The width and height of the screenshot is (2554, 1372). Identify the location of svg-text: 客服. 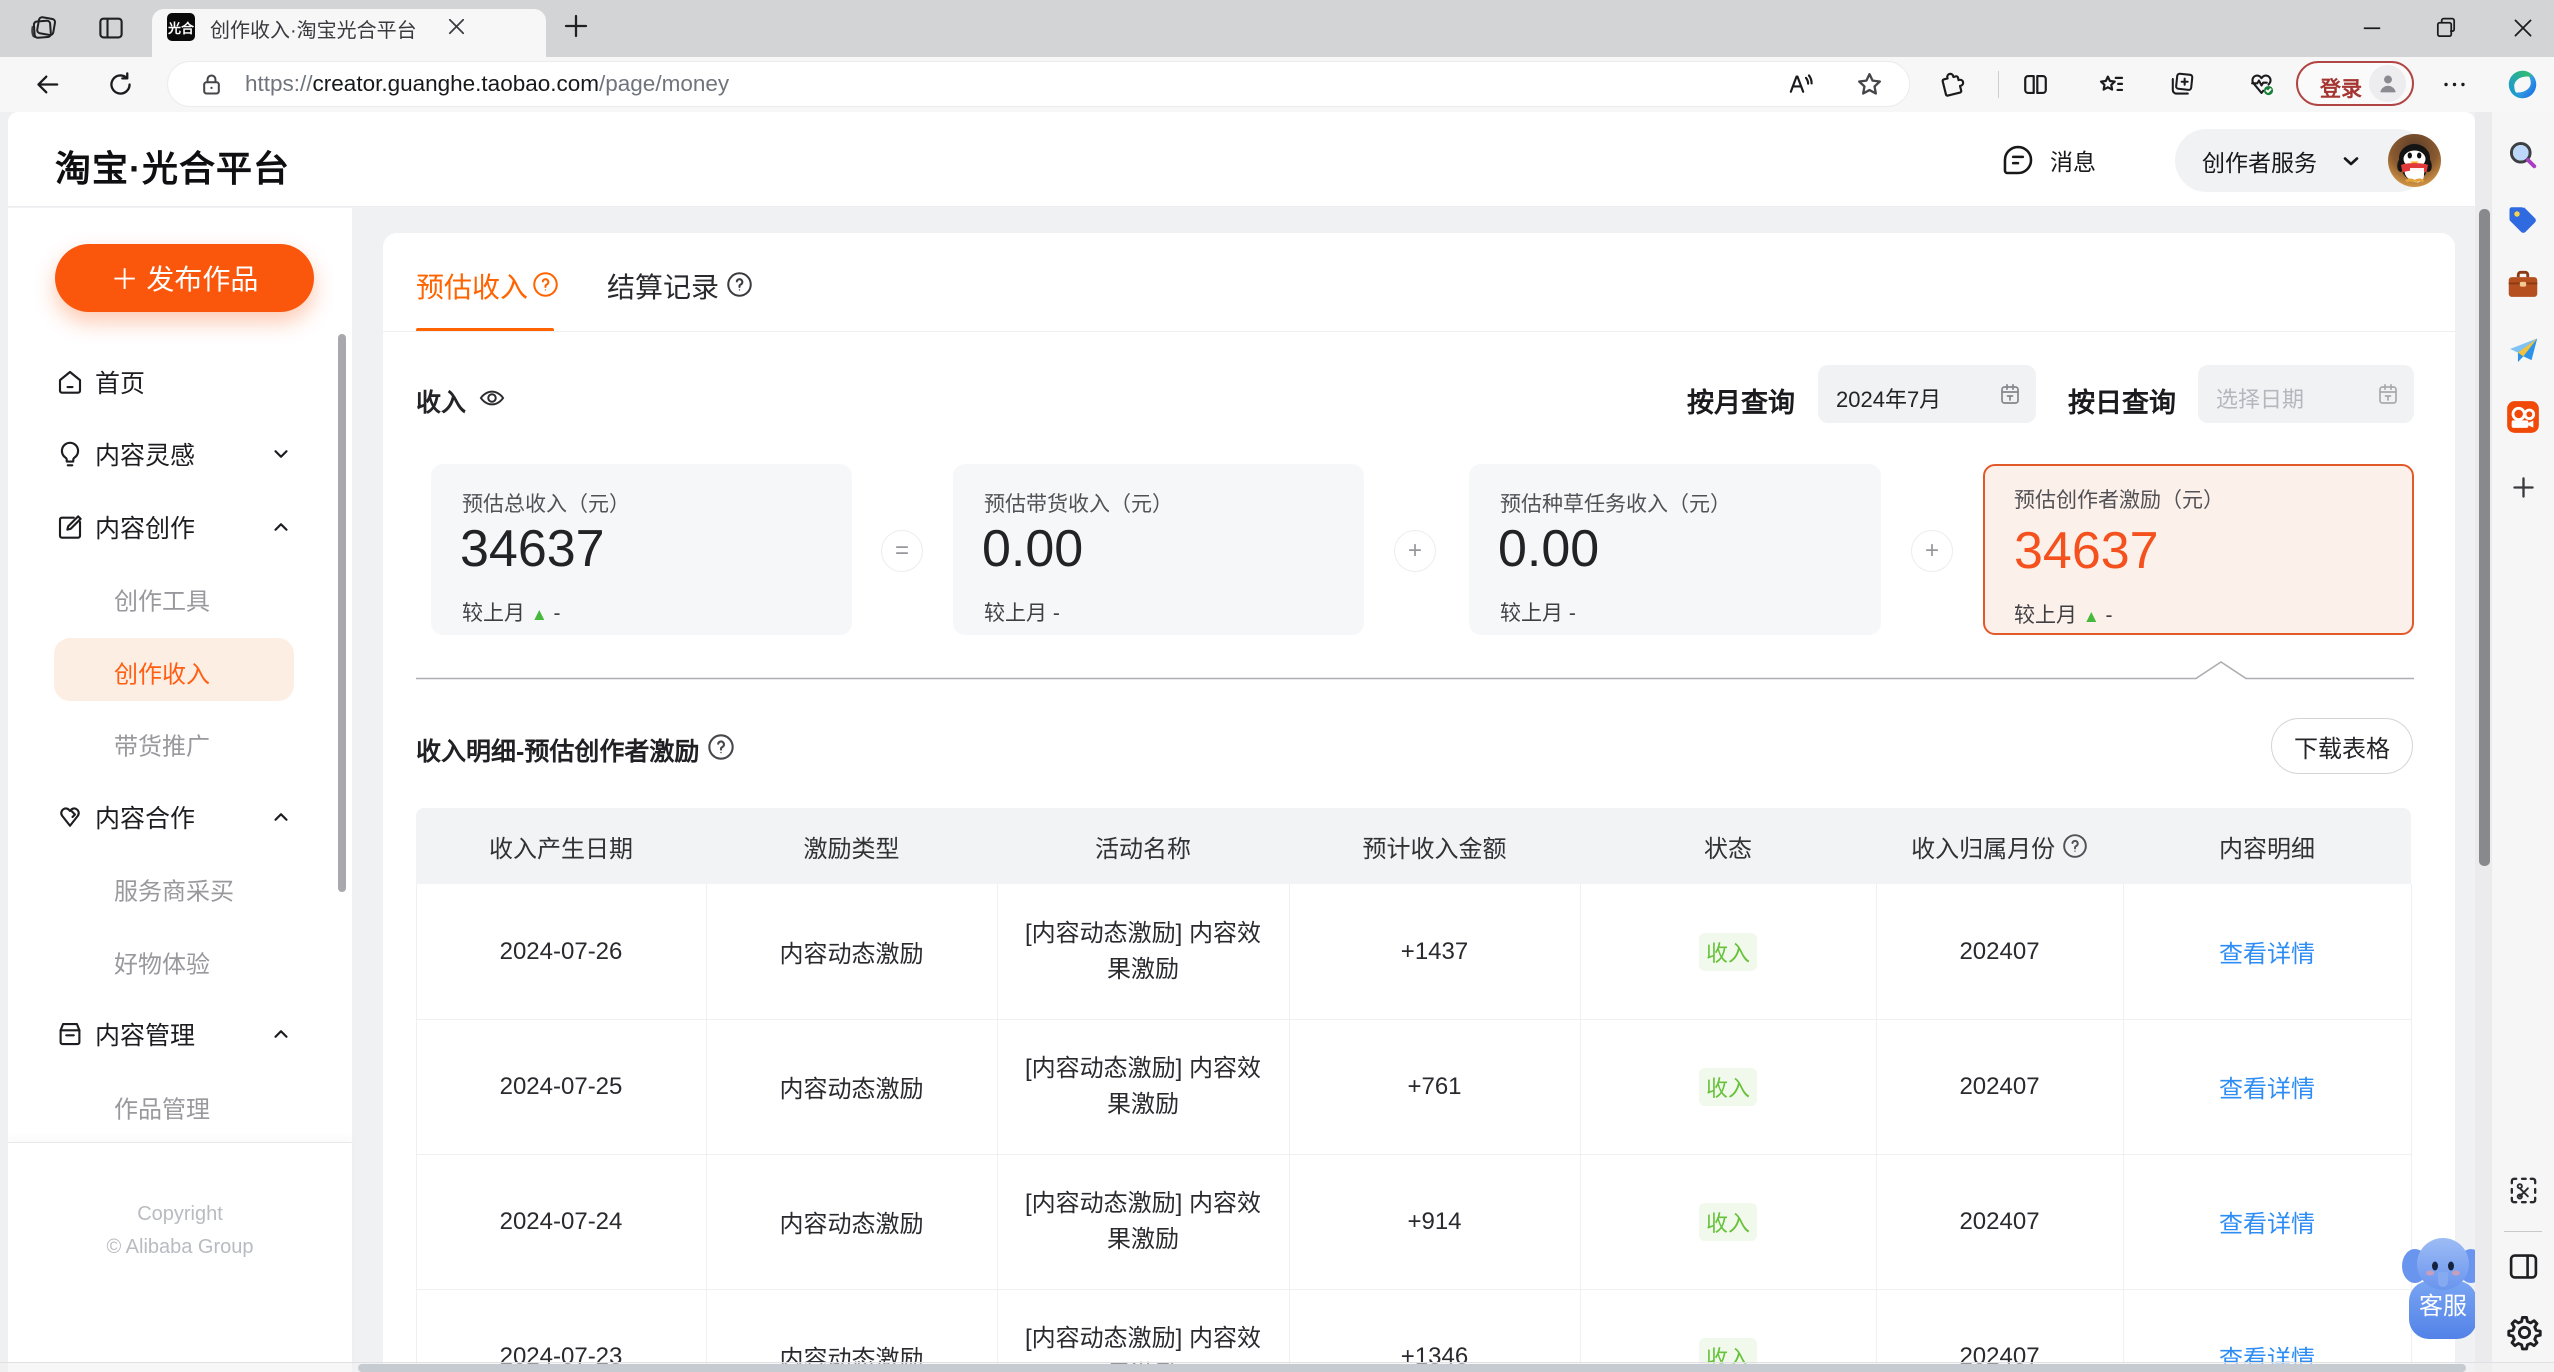
(2443, 1306).